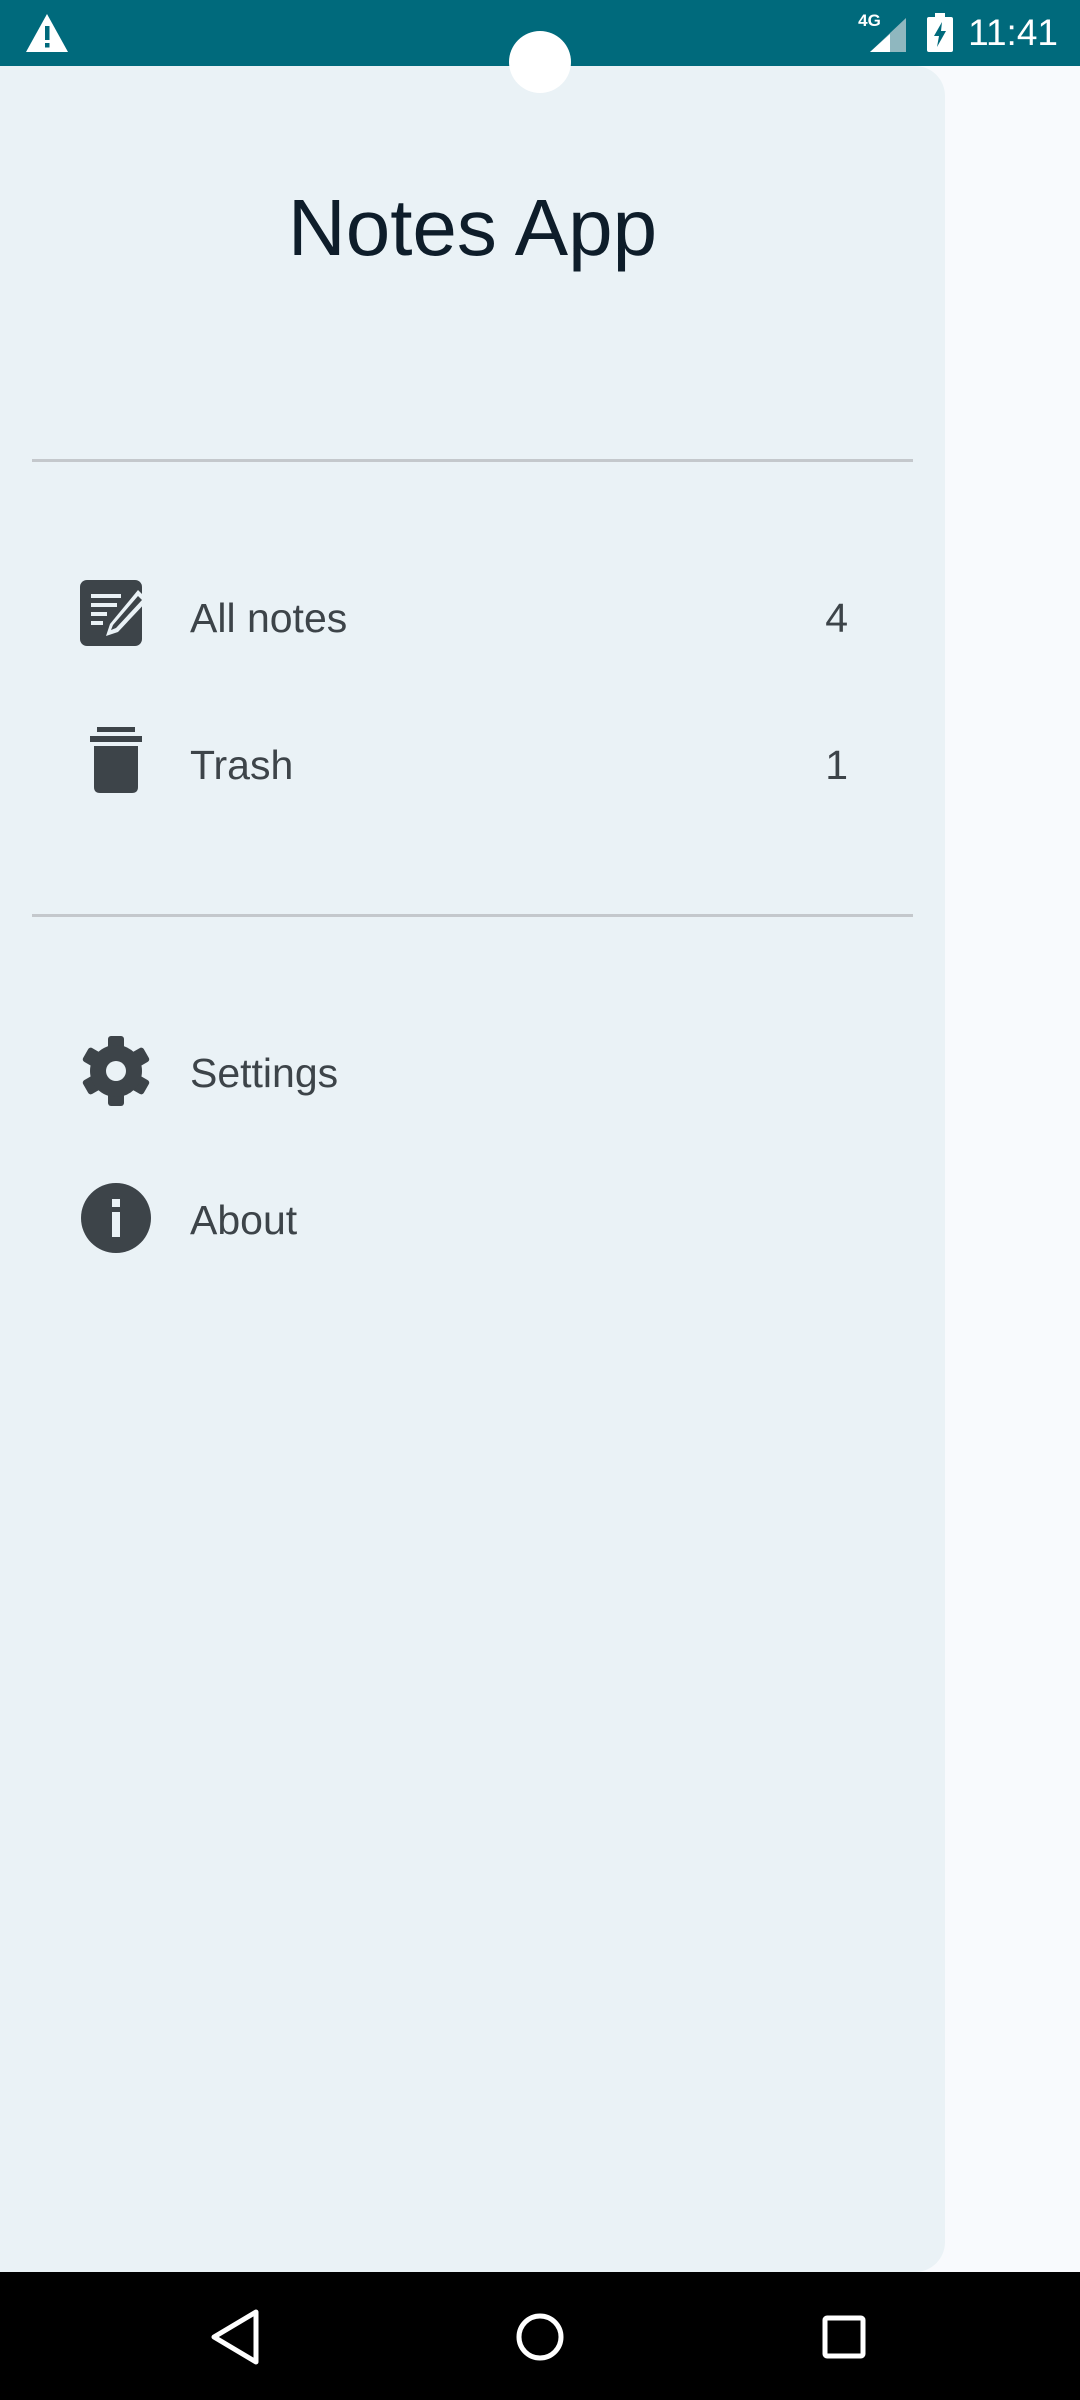 The width and height of the screenshot is (1080, 2400). What do you see at coordinates (116, 1218) in the screenshot?
I see `info-icon` at bounding box center [116, 1218].